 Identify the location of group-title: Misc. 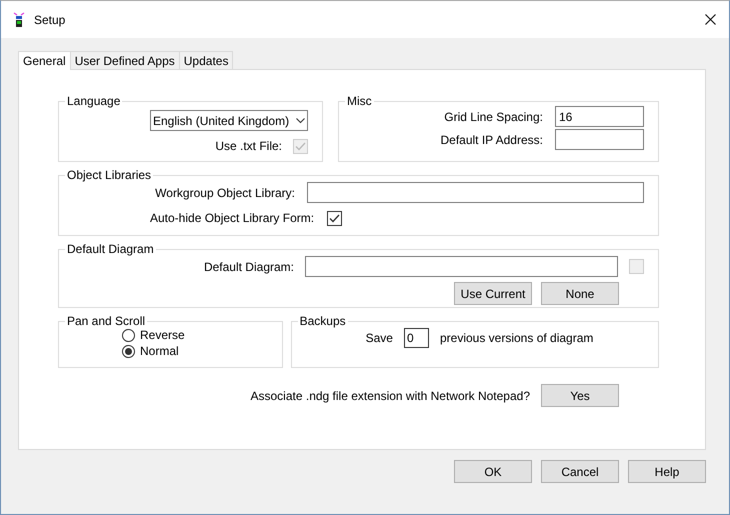
(359, 101).